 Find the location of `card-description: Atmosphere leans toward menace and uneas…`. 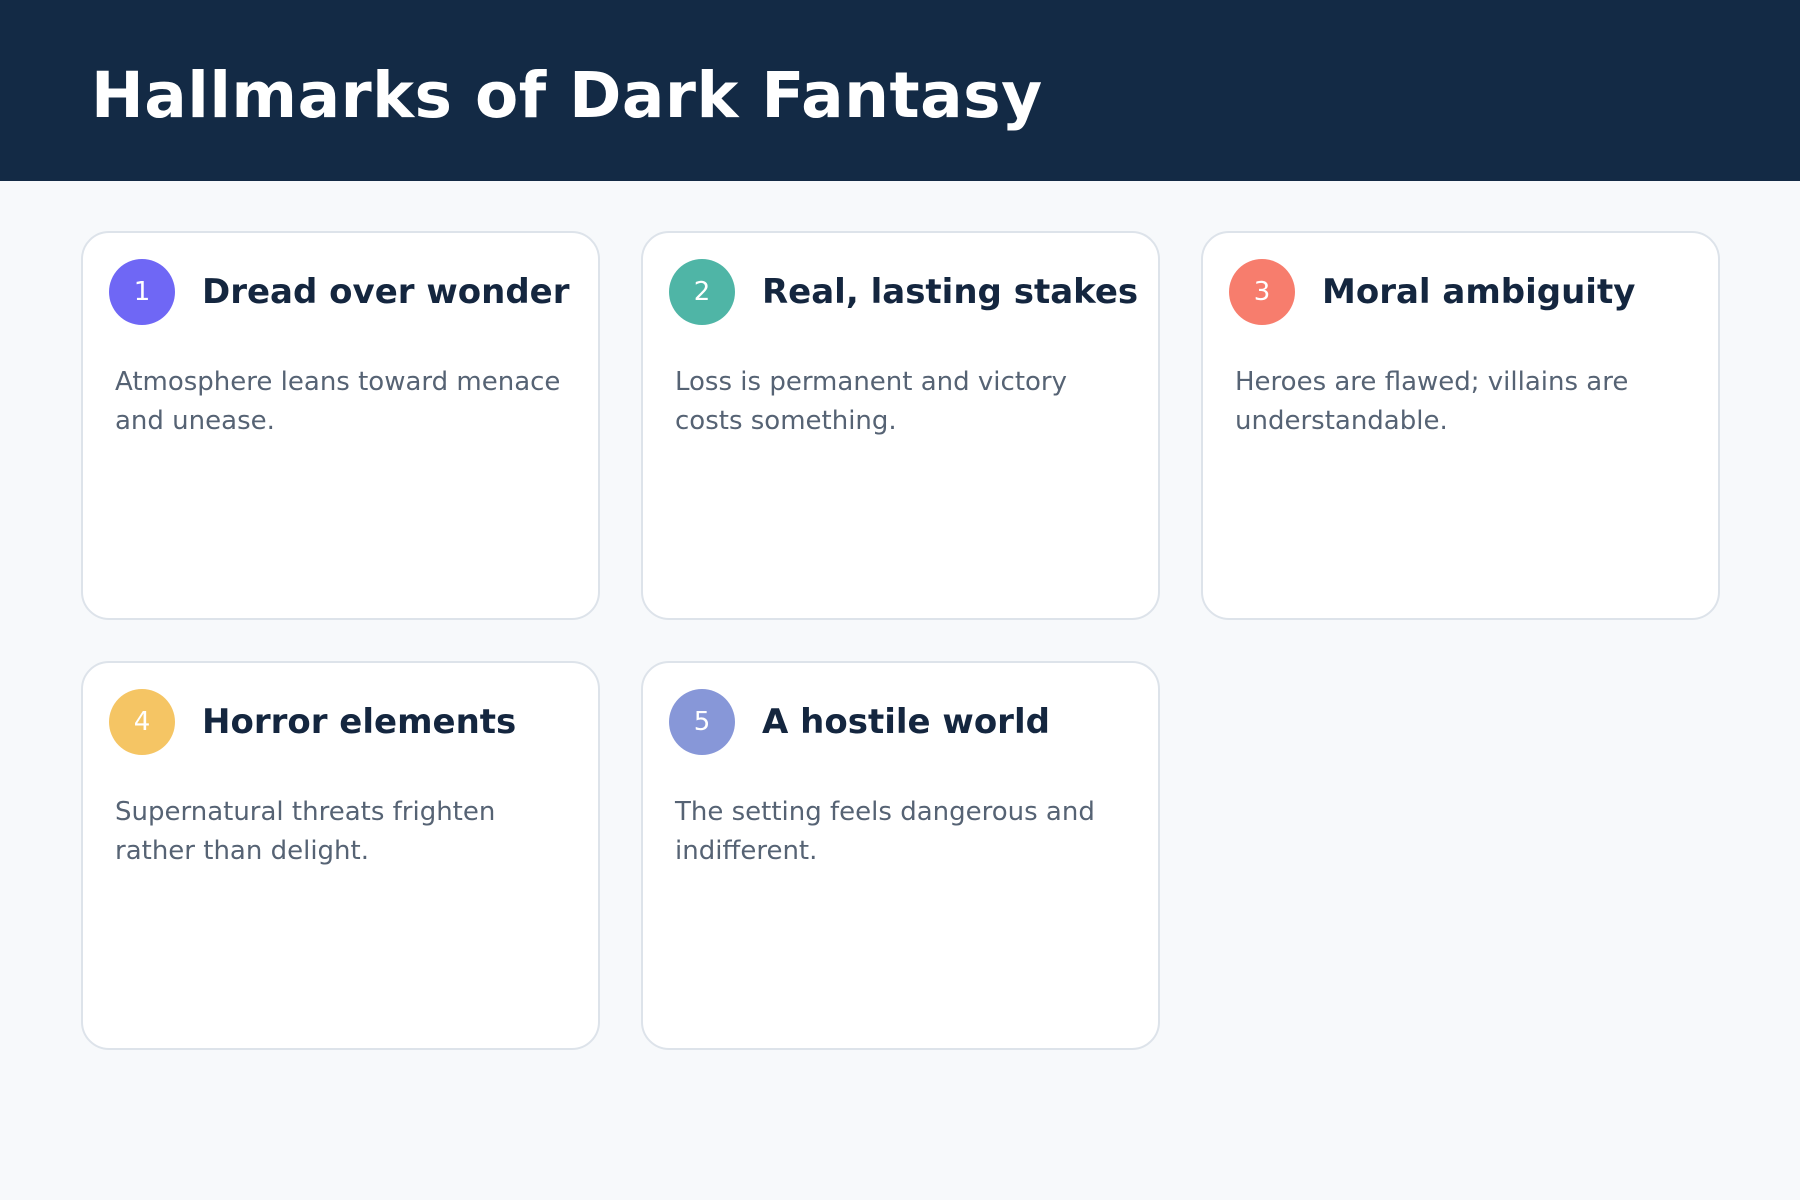

card-description: Atmosphere leans toward menace and uneas… is located at coordinates (338, 401).